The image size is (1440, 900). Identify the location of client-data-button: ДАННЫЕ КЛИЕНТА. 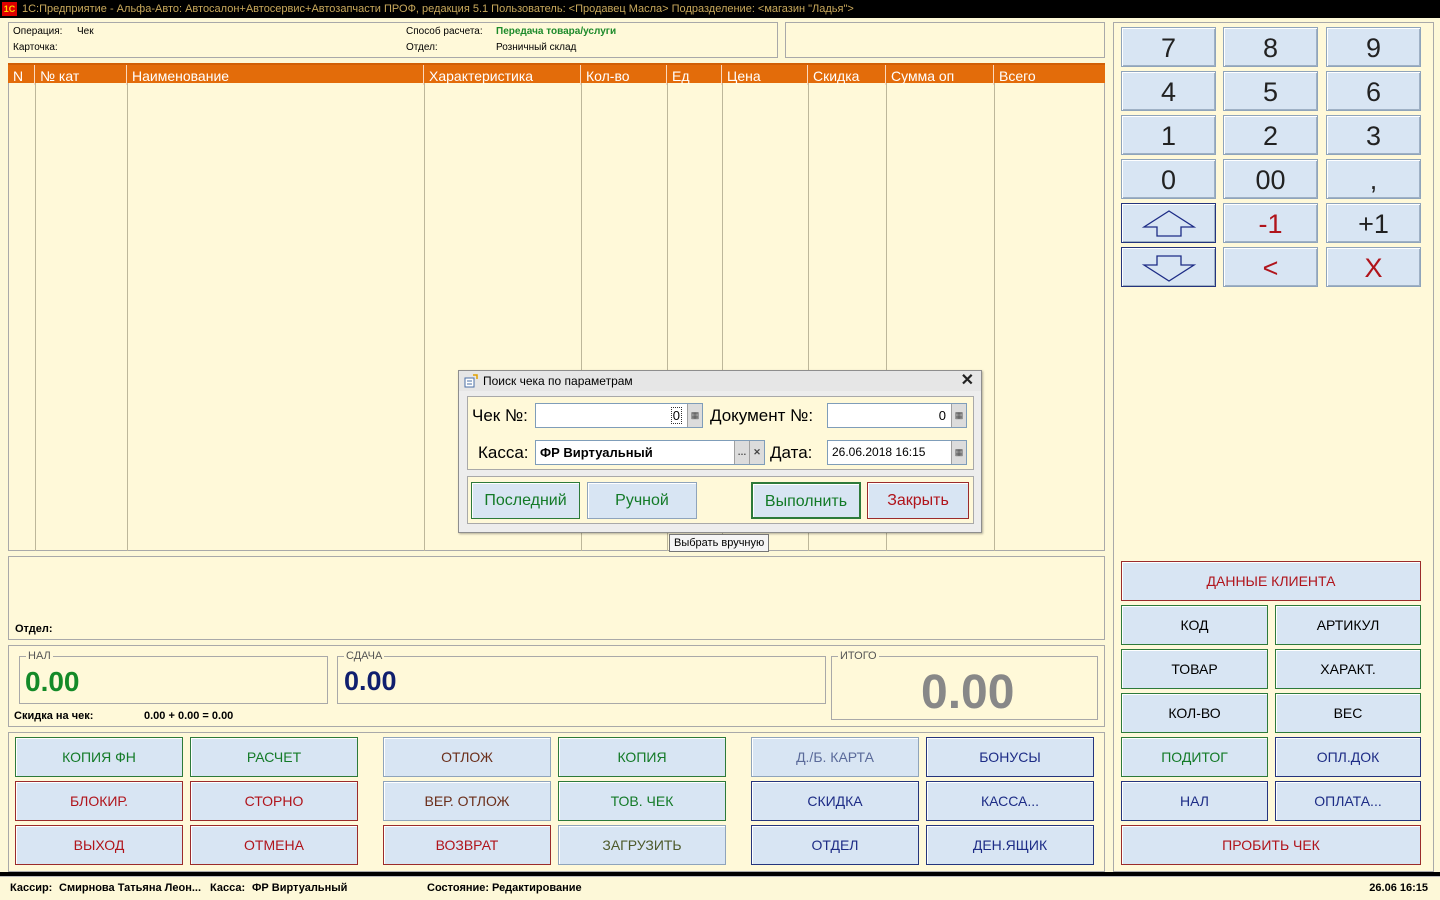
(1271, 581).